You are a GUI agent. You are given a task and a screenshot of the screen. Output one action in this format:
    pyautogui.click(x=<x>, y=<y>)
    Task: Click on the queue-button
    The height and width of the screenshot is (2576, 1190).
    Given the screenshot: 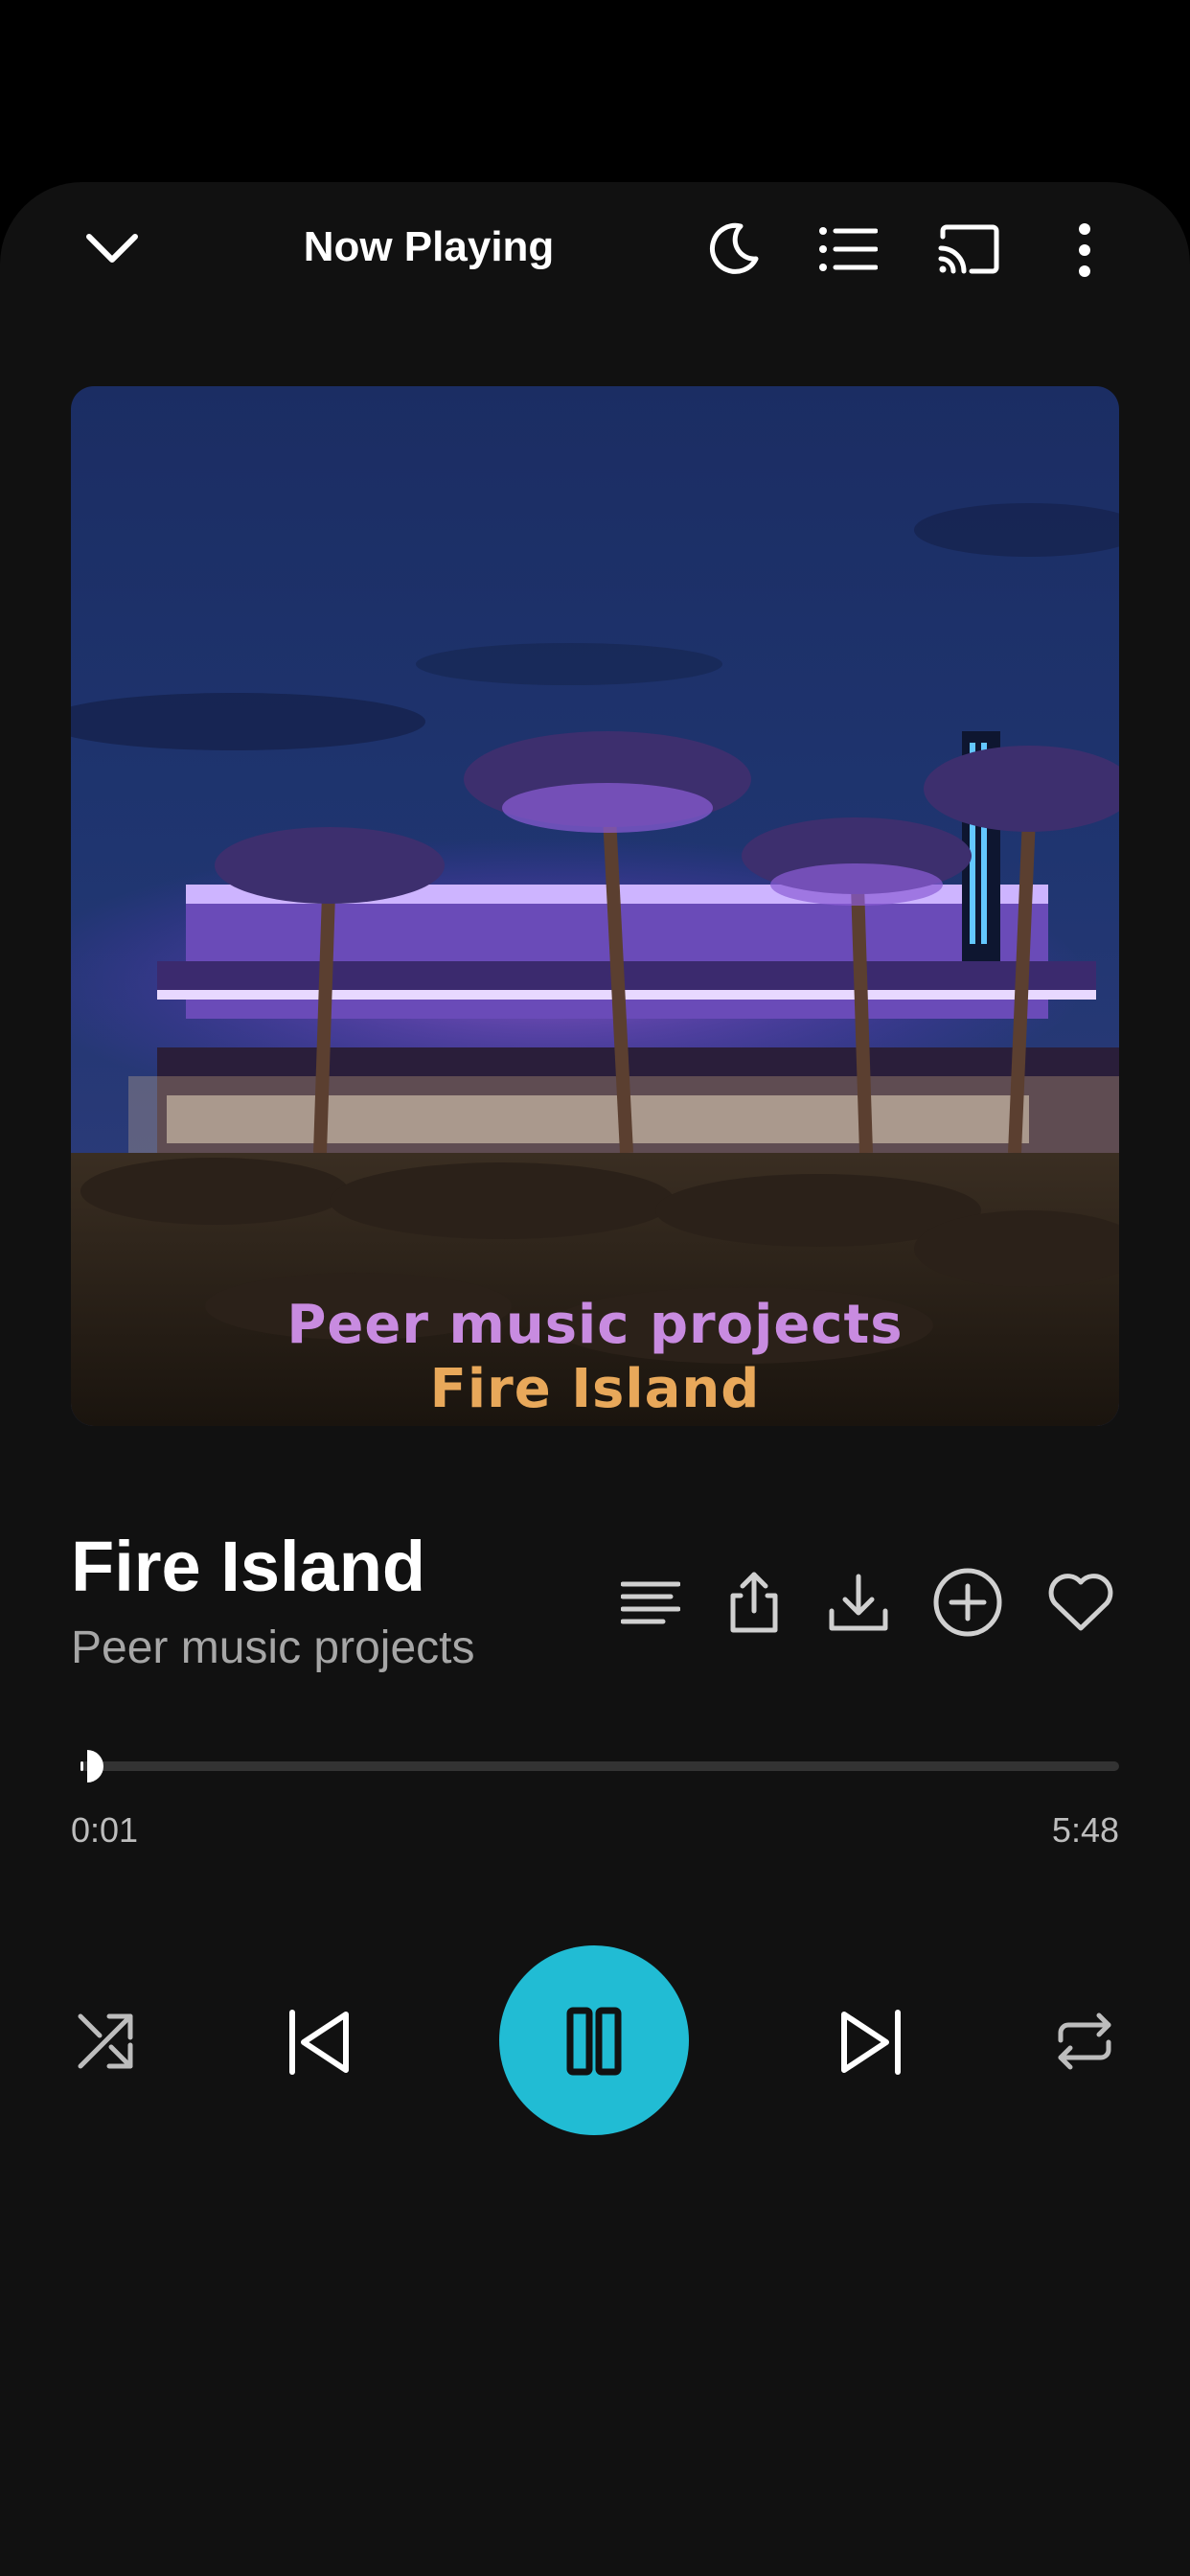 What is the action you would take?
    pyautogui.click(x=848, y=249)
    